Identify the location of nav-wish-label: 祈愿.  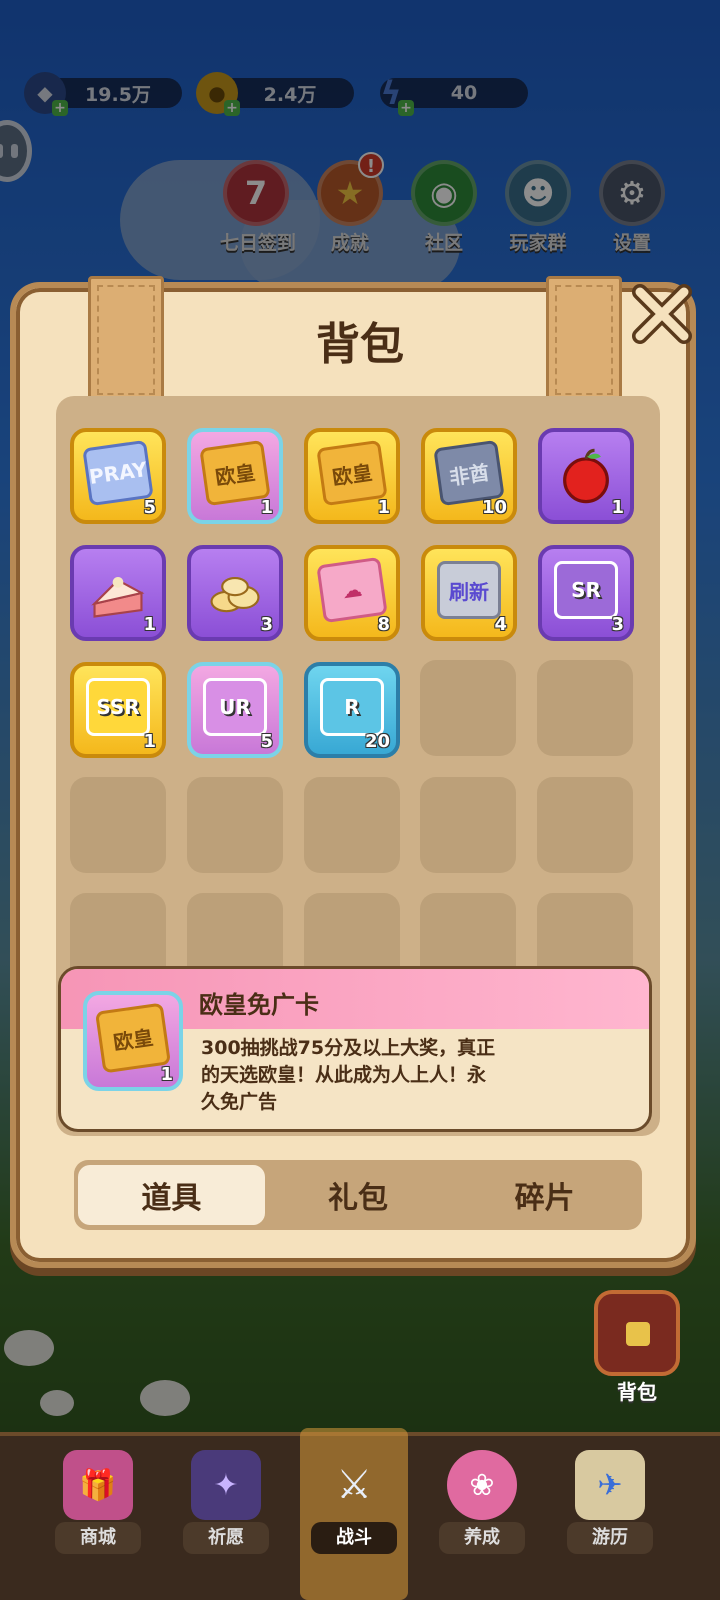
(226, 1538).